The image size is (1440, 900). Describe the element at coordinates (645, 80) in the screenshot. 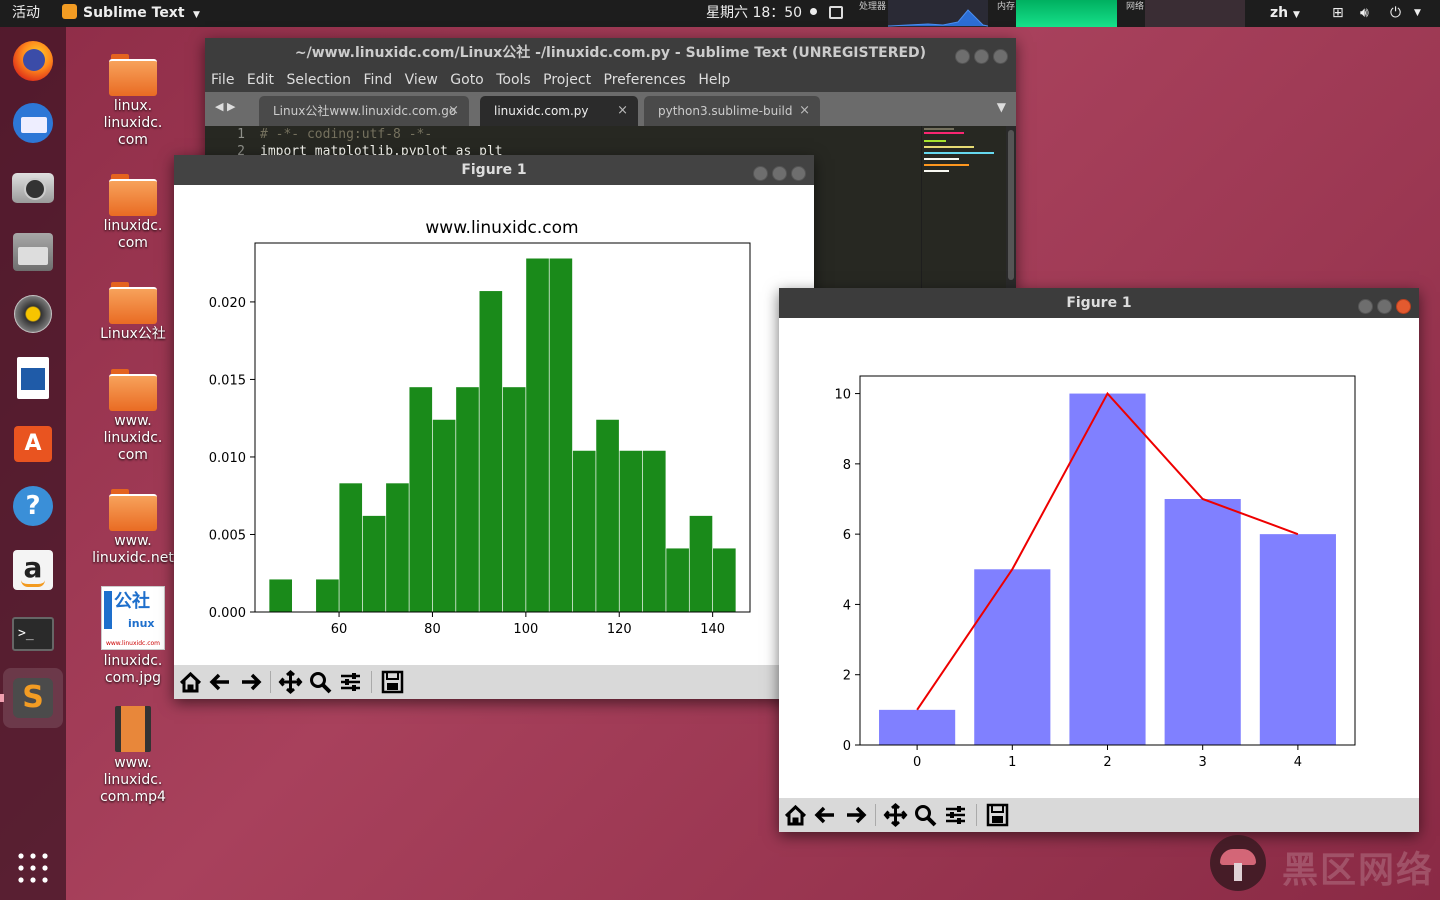

I see `menu-preferences: Preferences` at that location.